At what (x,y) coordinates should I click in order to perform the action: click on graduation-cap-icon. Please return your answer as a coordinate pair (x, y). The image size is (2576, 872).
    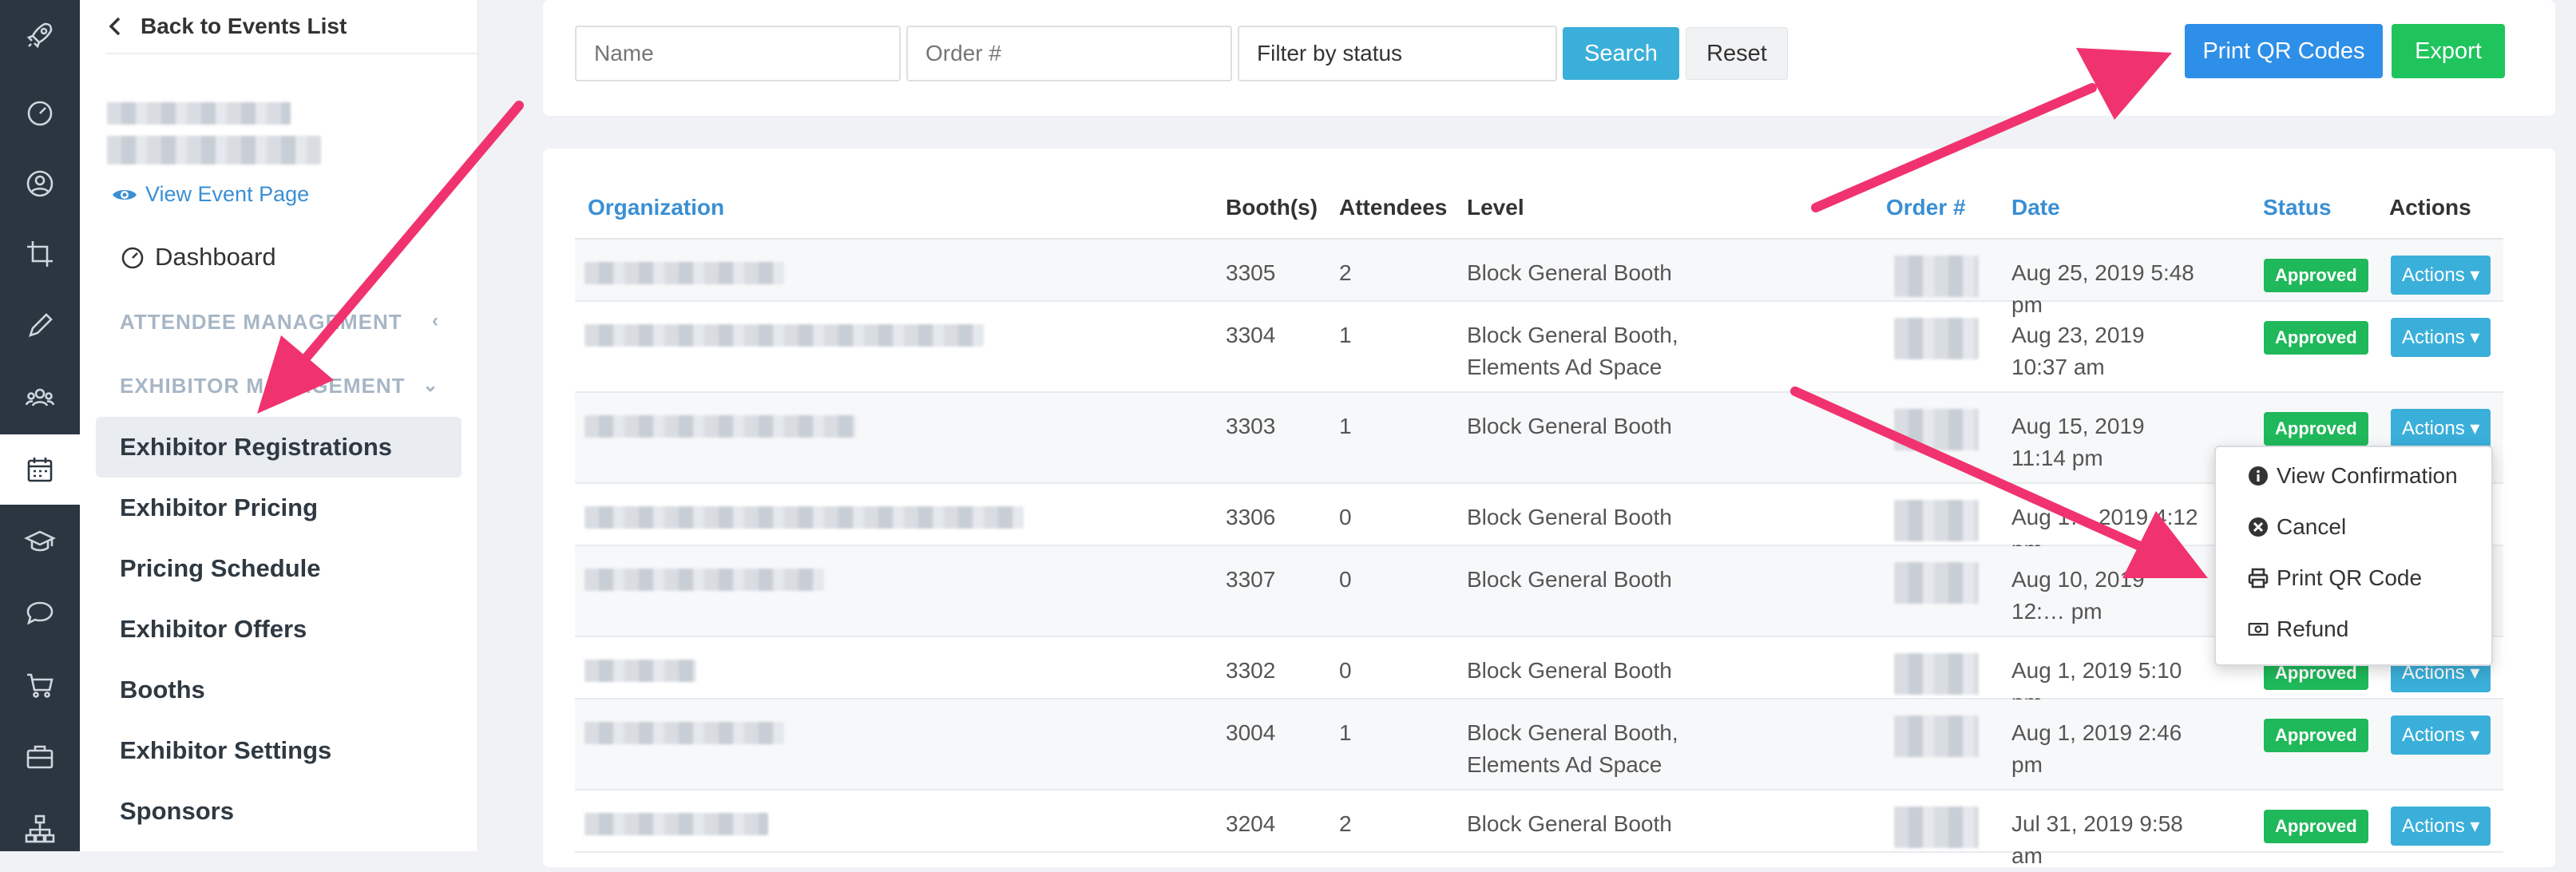
    Looking at the image, I should click on (40, 541).